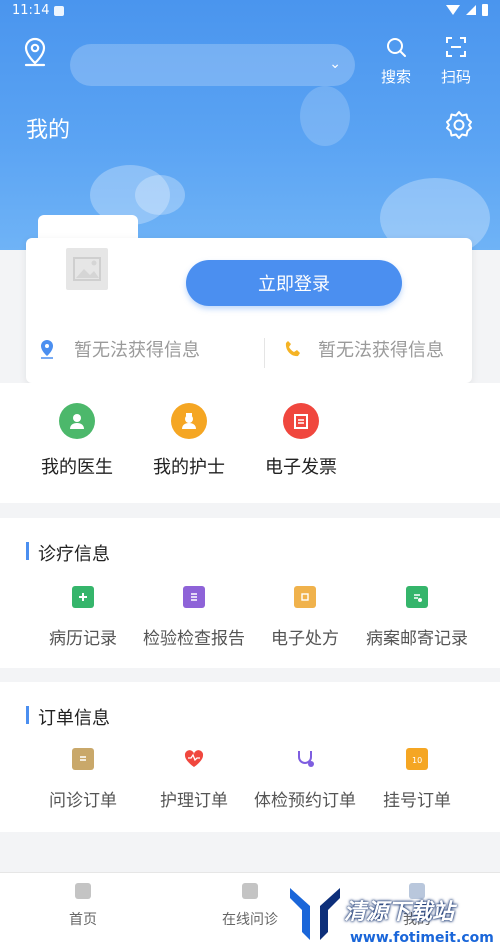  Describe the element at coordinates (194, 639) in the screenshot. I see `item-label: 检验检查报告` at that location.